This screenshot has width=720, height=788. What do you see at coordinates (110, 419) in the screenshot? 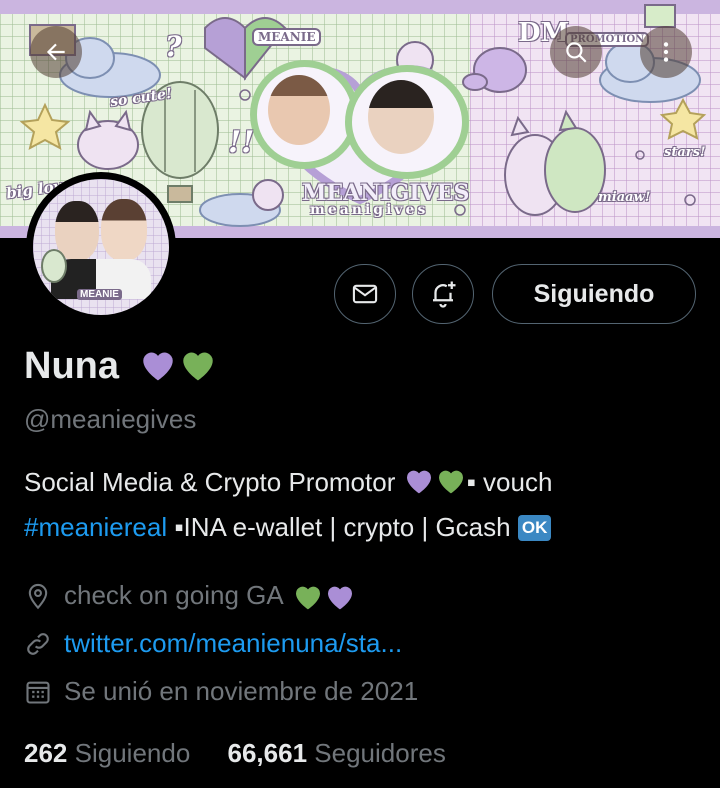
I see `profile-handle: @meaniegives` at bounding box center [110, 419].